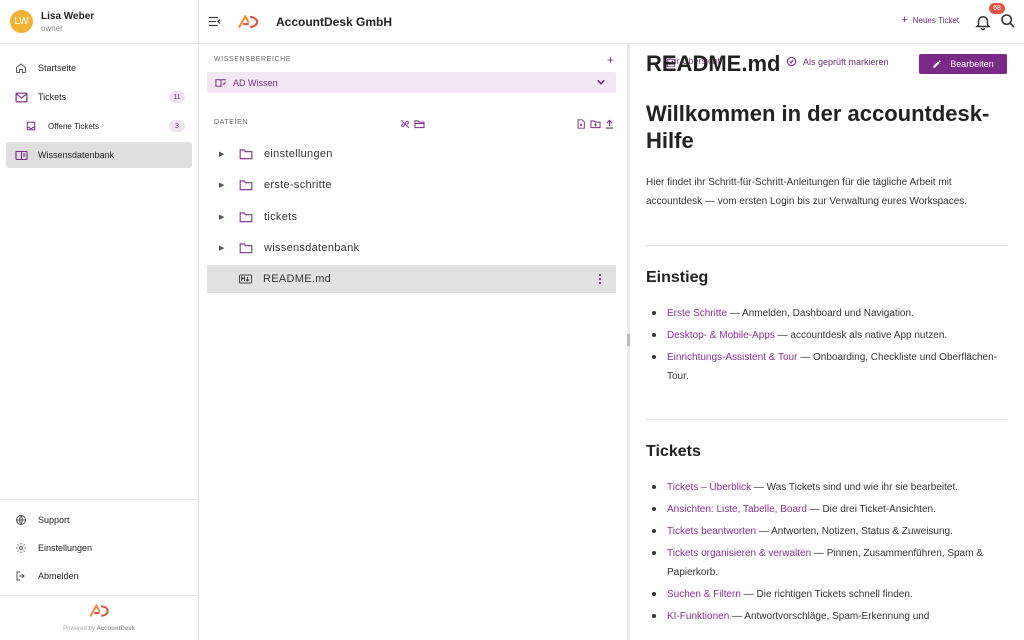 This screenshot has width=1024, height=640. I want to click on tree-folder-erste-schritte: ▶ erste-schritte, so click(411, 185).